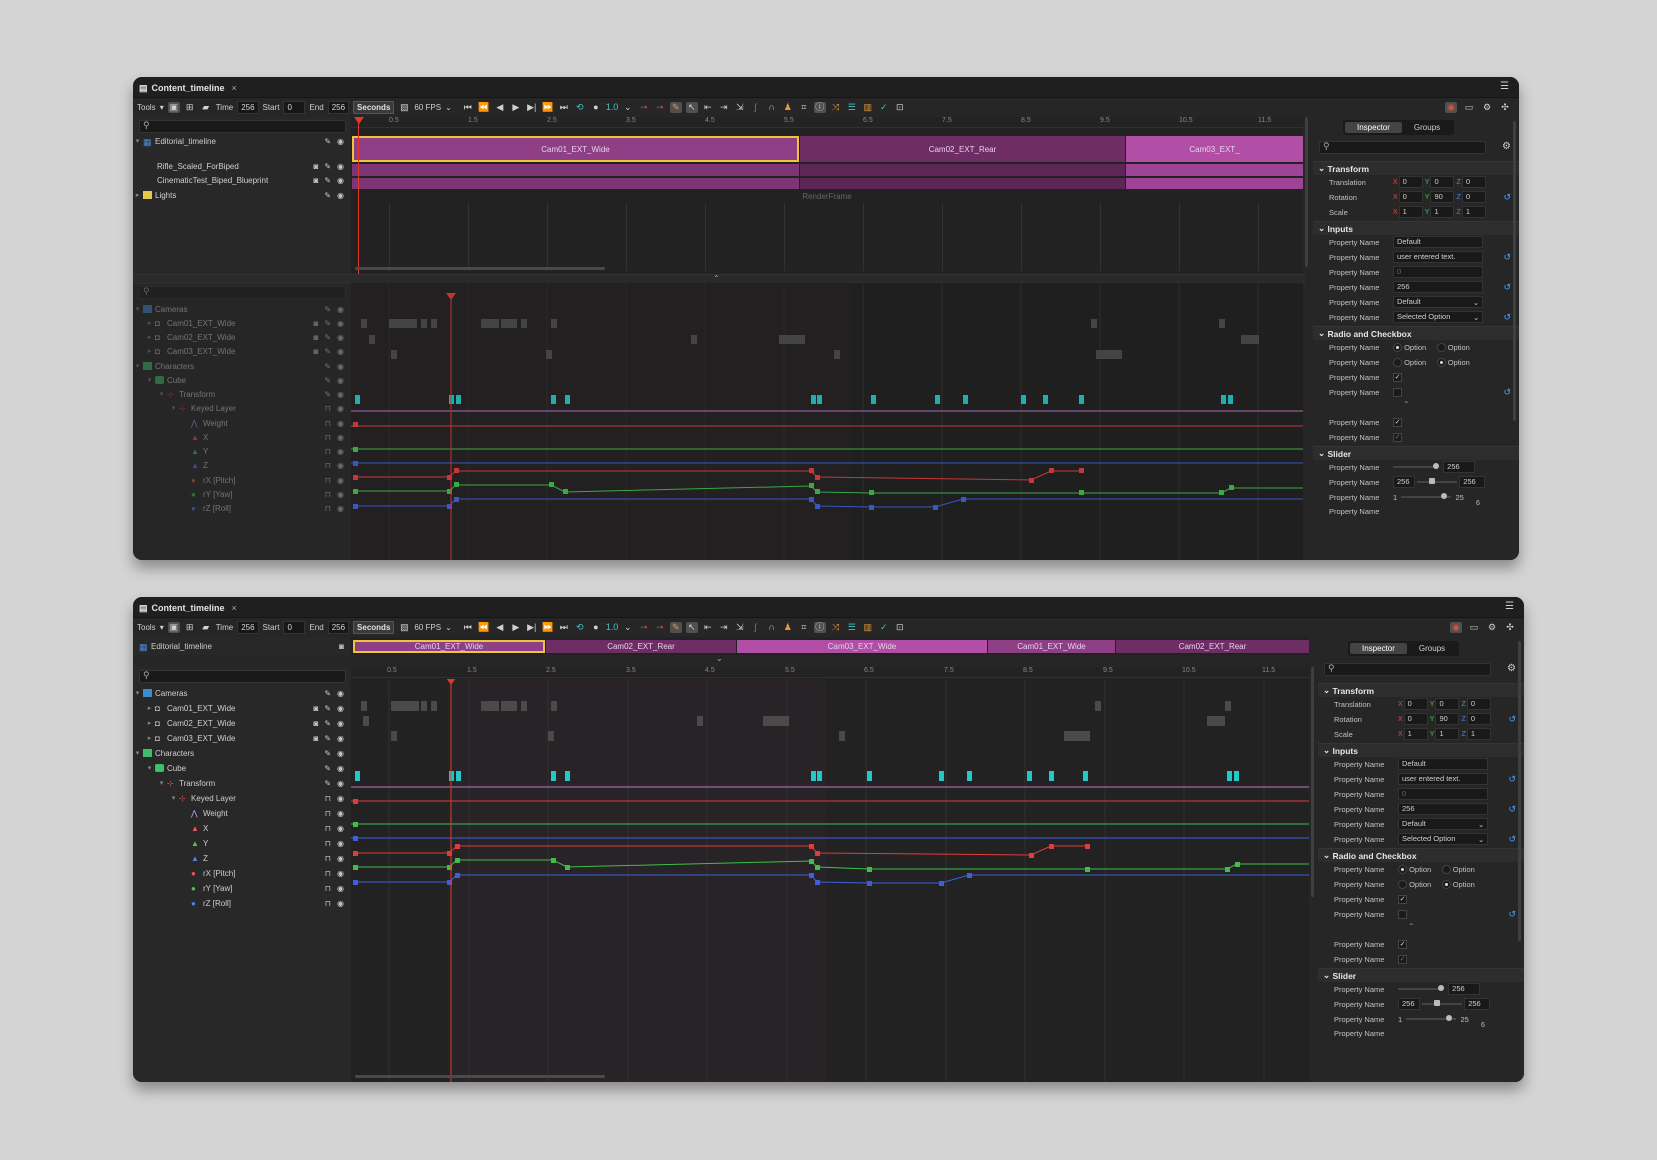 This screenshot has height=1160, width=1657. What do you see at coordinates (1421, 855) in the screenshot?
I see `section-radio: ⌄ Radio and Checkbox` at bounding box center [1421, 855].